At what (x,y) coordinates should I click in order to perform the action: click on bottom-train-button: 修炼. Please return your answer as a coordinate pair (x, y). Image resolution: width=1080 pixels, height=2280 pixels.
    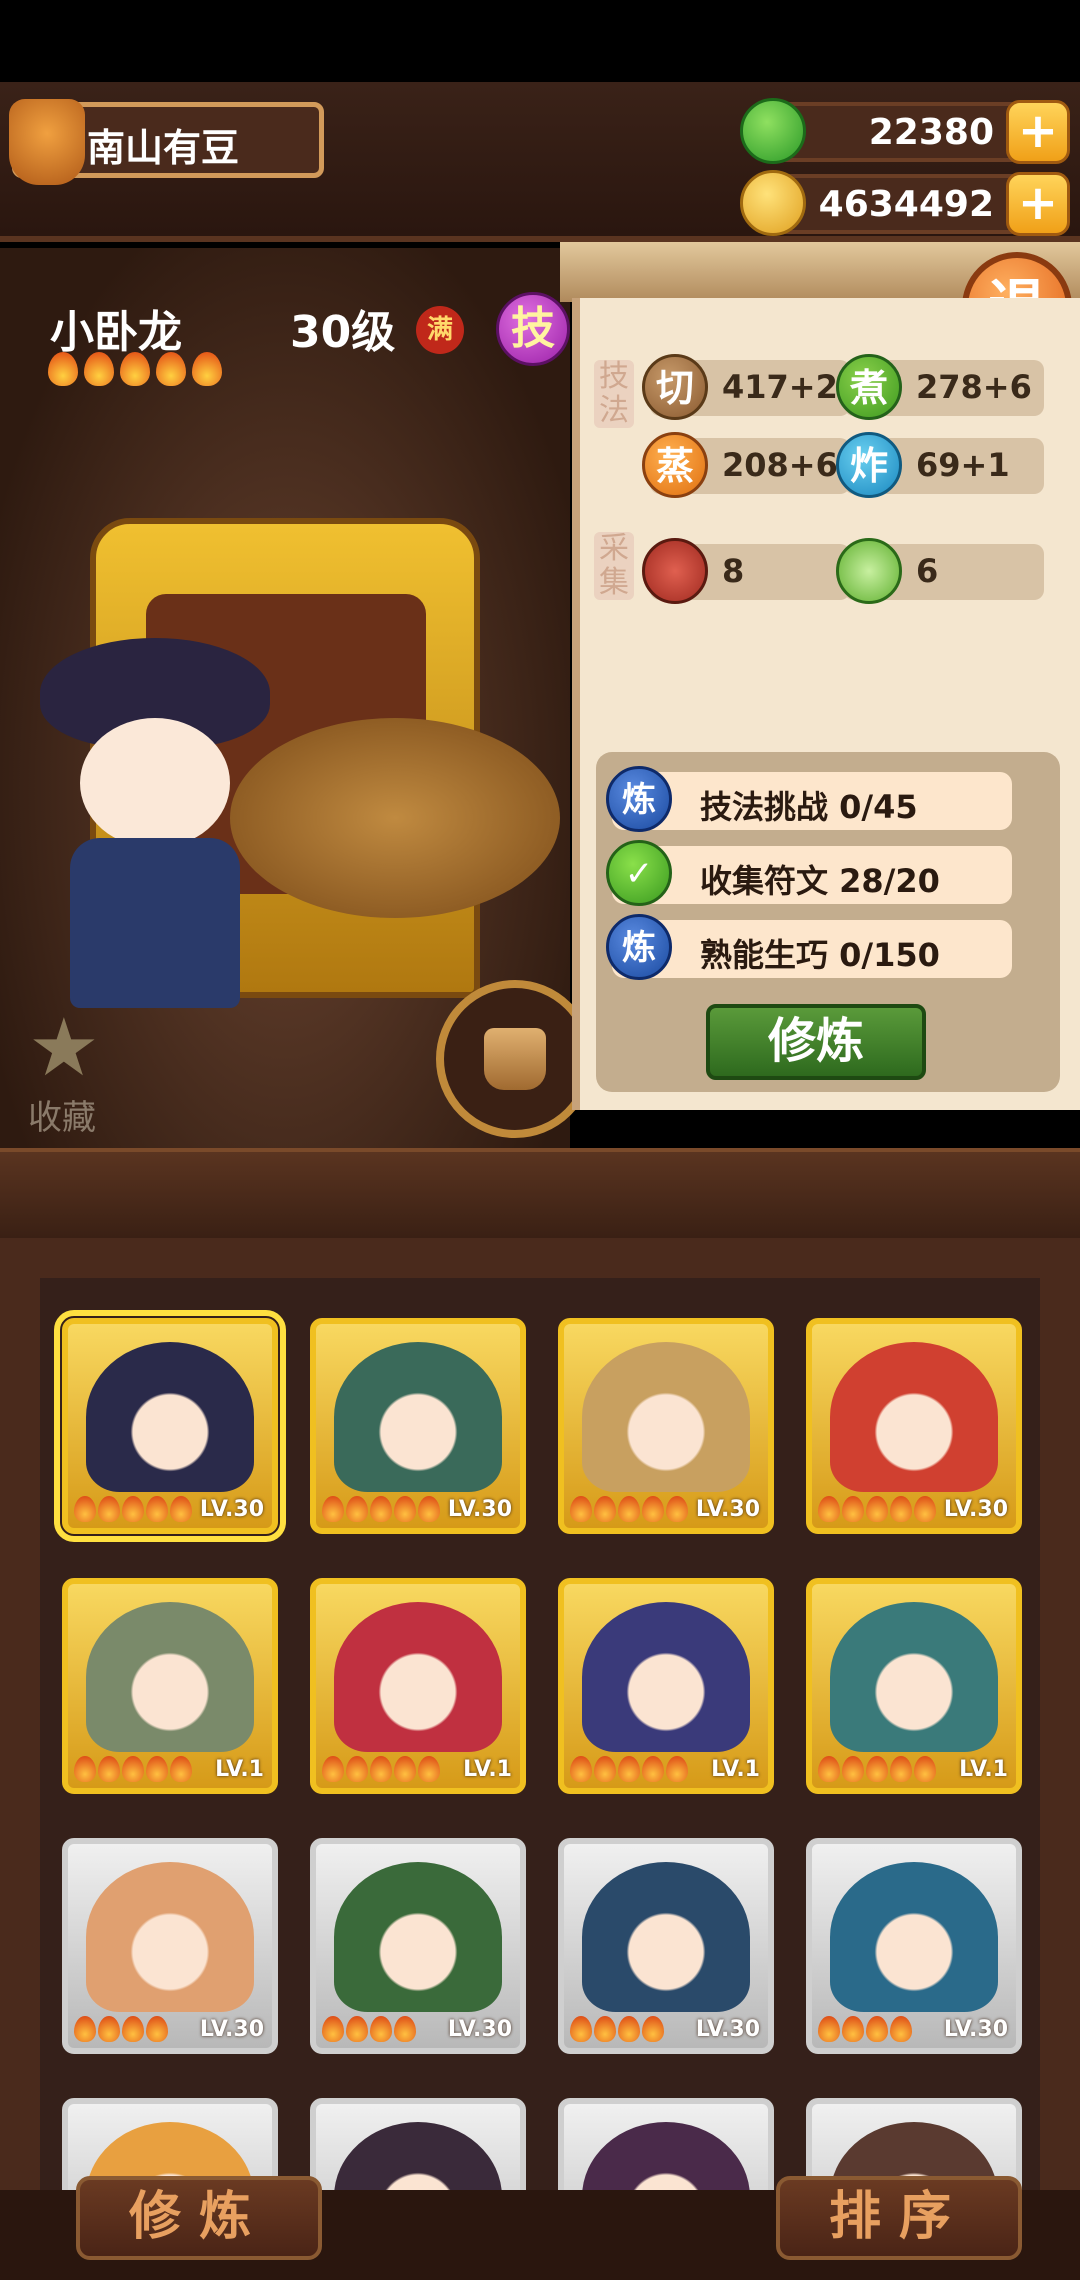
    Looking at the image, I should click on (199, 2218).